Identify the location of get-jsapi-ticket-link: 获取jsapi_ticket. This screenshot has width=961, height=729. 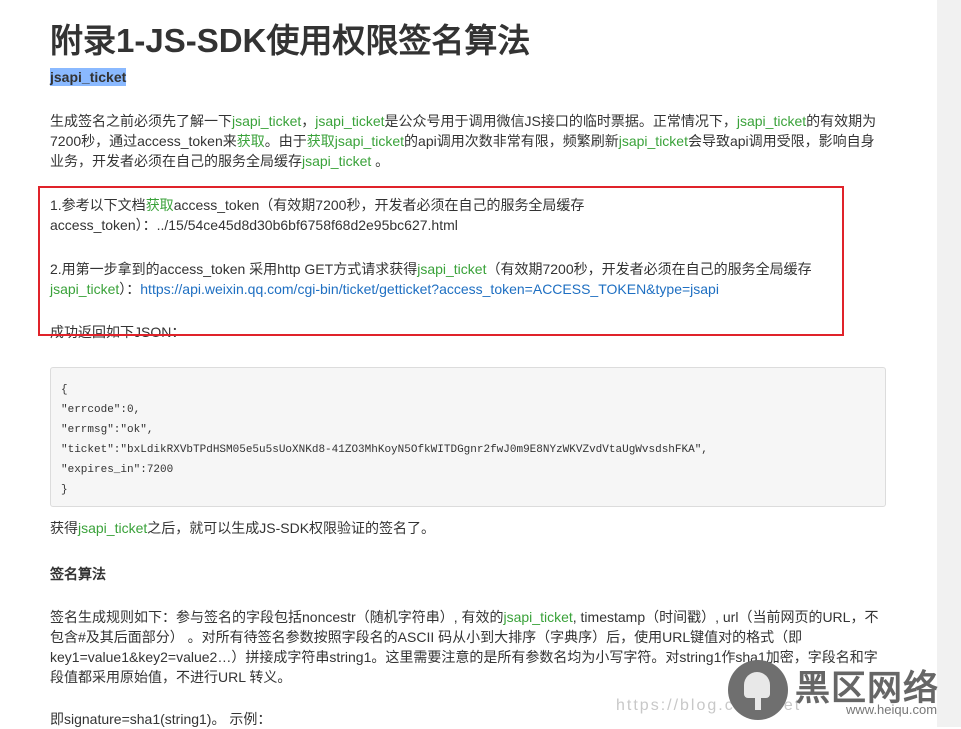
(355, 141).